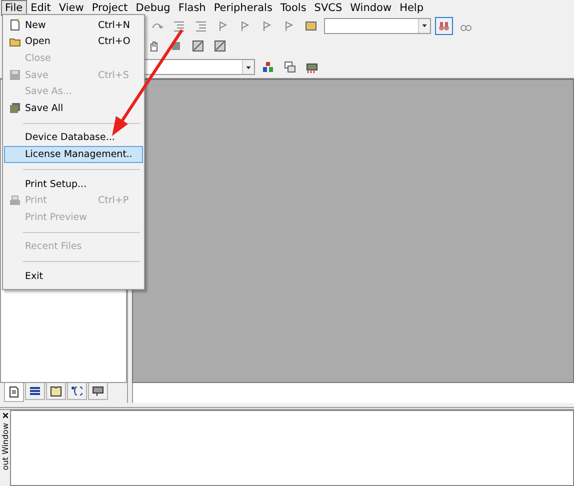 The width and height of the screenshot is (574, 486). I want to click on stacked-bars-icon, so click(35, 391).